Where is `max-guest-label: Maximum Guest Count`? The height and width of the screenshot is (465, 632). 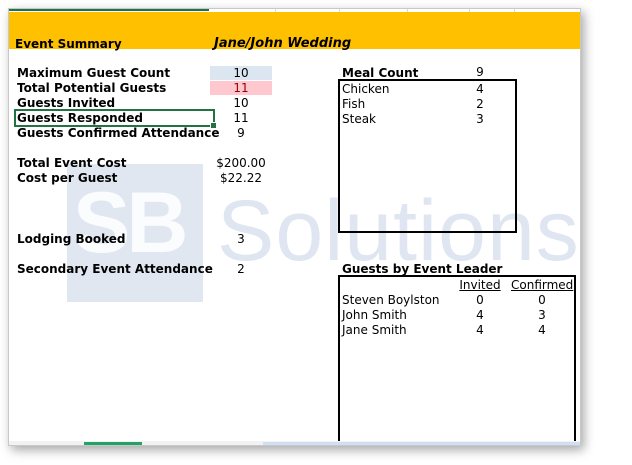 max-guest-label: Maximum Guest Count is located at coordinates (93, 73).